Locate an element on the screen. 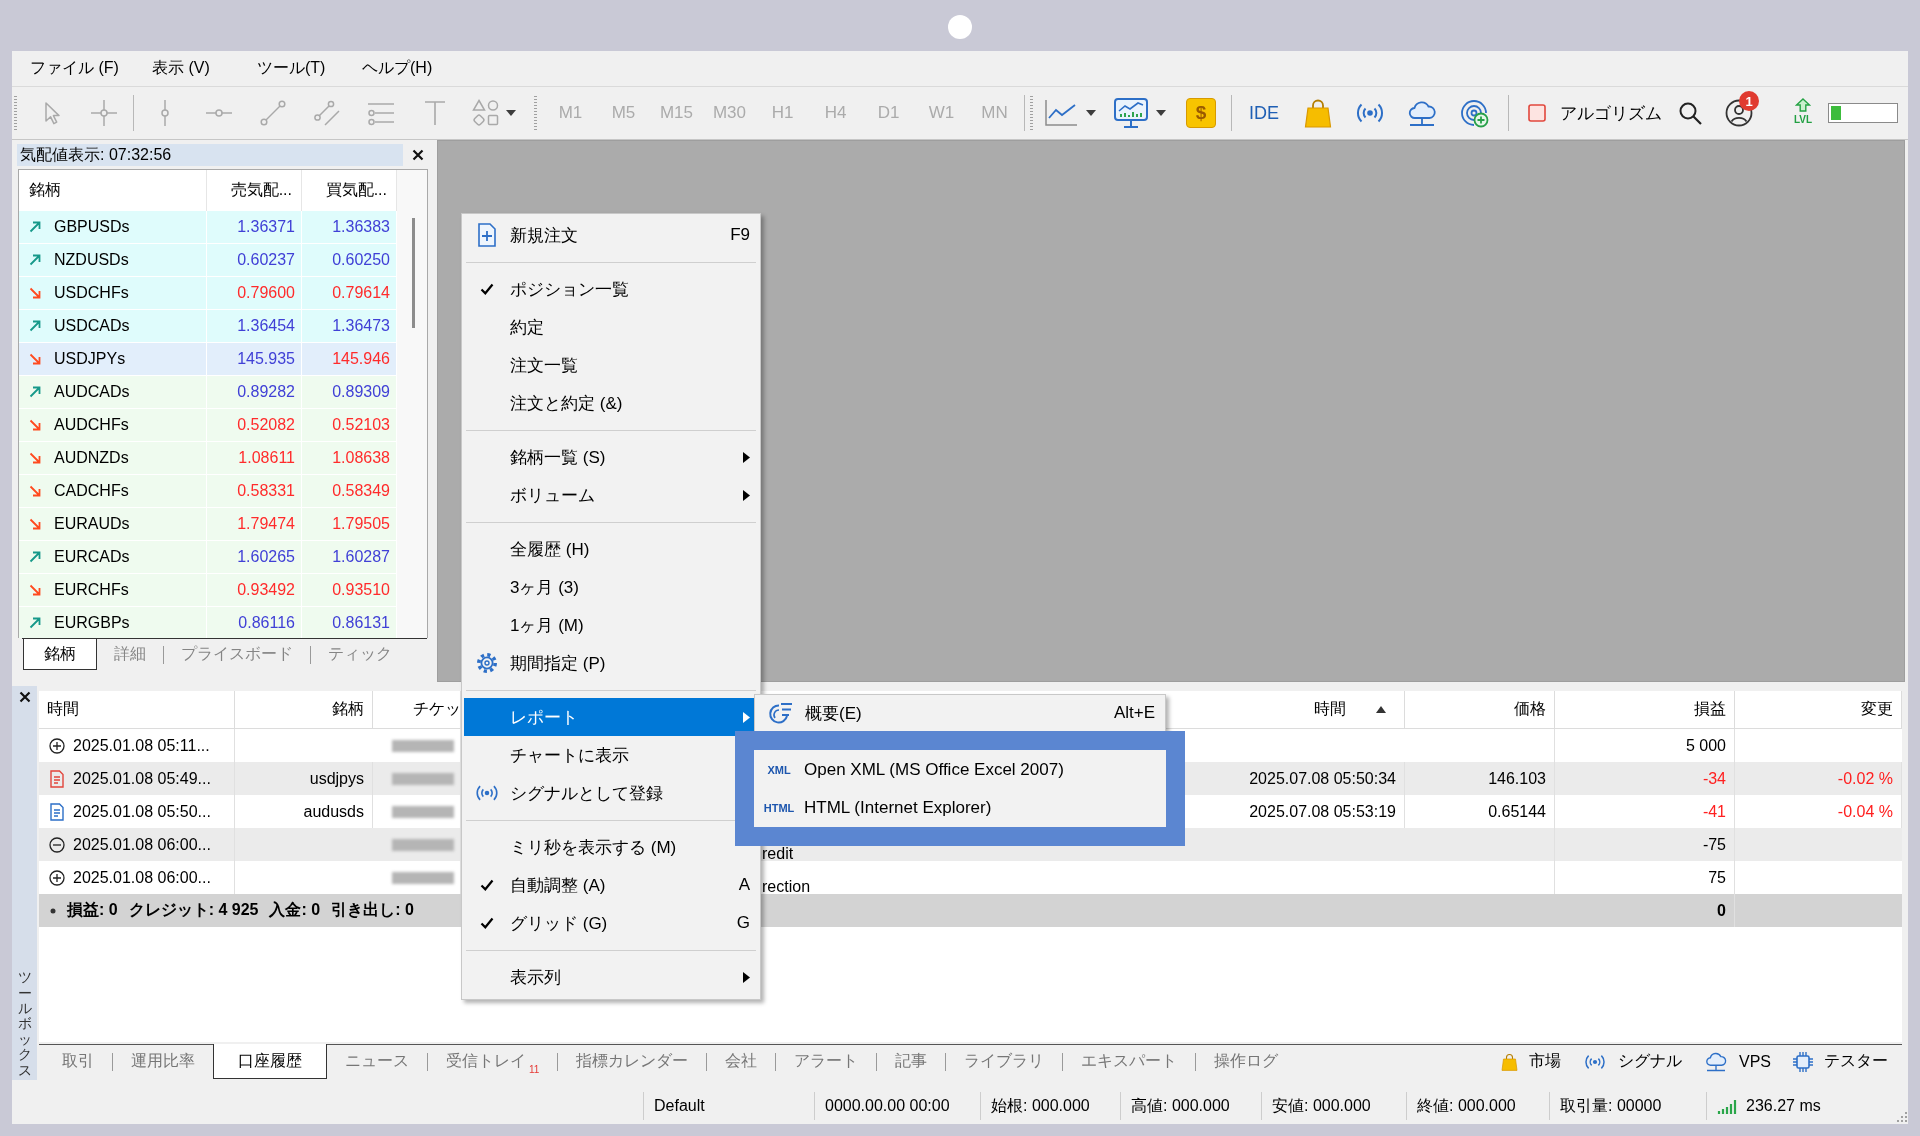 The height and width of the screenshot is (1136, 1920). chart-monitor-icon is located at coordinates (1131, 113).